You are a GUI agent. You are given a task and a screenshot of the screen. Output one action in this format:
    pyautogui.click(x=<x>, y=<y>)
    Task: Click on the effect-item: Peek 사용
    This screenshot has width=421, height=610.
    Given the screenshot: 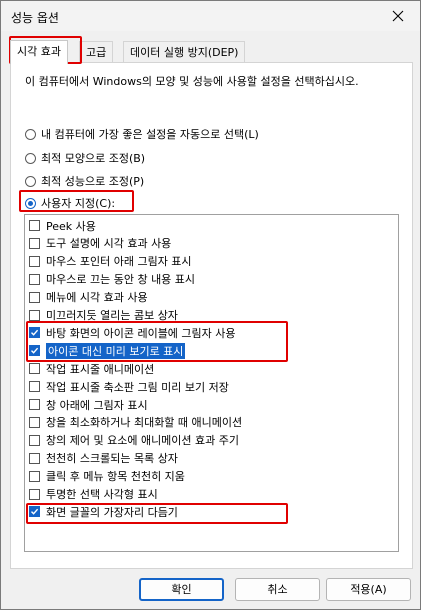 What is the action you would take?
    pyautogui.click(x=62, y=225)
    